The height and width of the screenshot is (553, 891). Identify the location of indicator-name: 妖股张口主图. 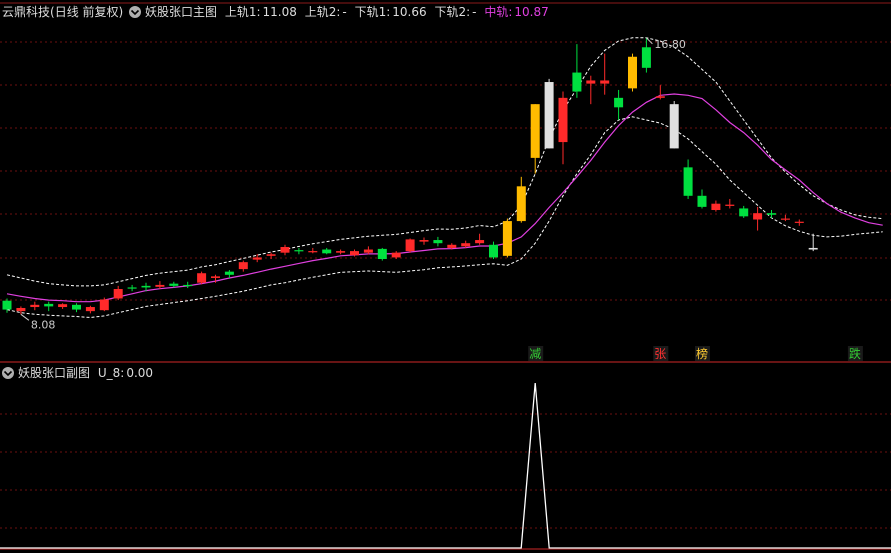
(181, 12).